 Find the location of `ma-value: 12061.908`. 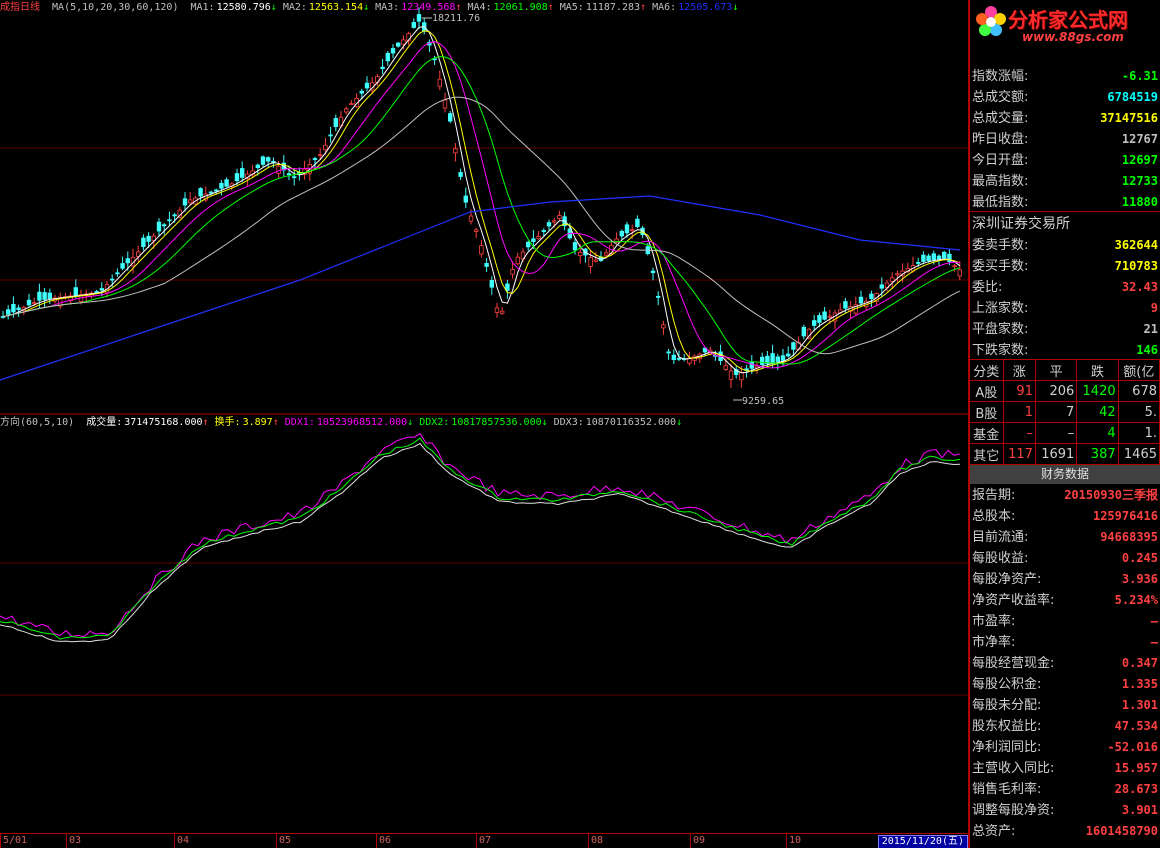

ma-value: 12061.908 is located at coordinates (520, 7).